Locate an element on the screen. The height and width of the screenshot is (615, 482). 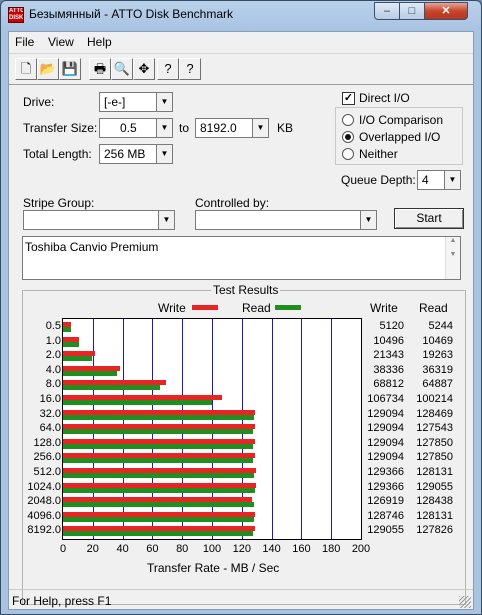
close-button: ✕ is located at coordinates (446, 11).